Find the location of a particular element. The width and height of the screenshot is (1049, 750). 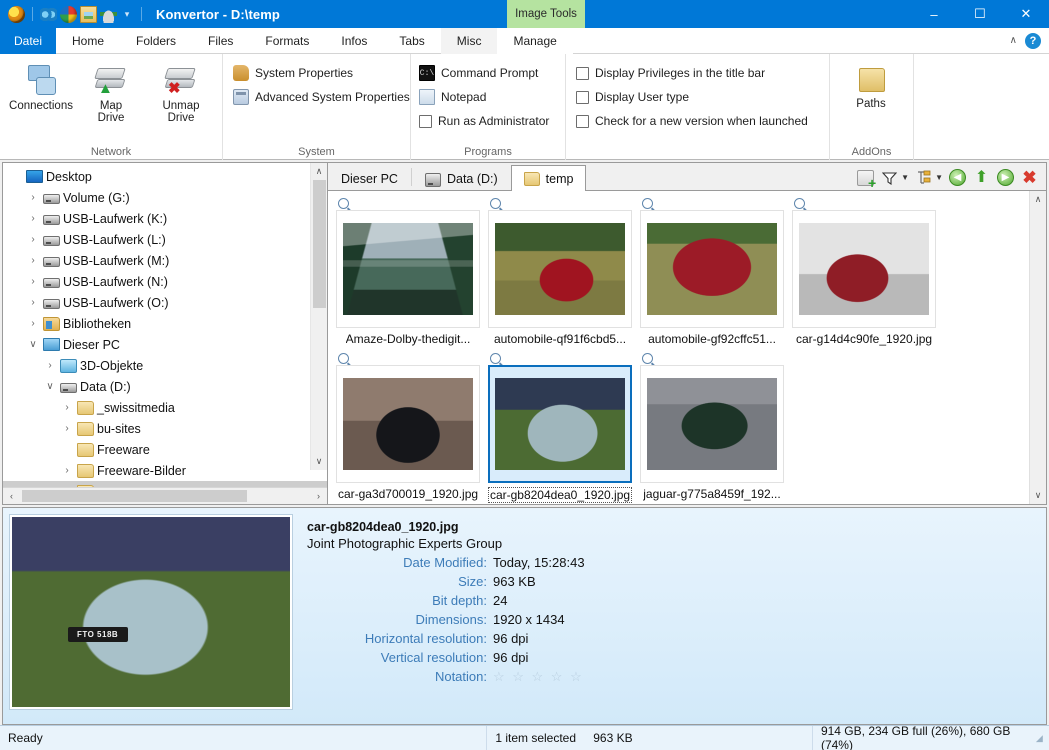

paths-button: Paths is located at coordinates (871, 87).